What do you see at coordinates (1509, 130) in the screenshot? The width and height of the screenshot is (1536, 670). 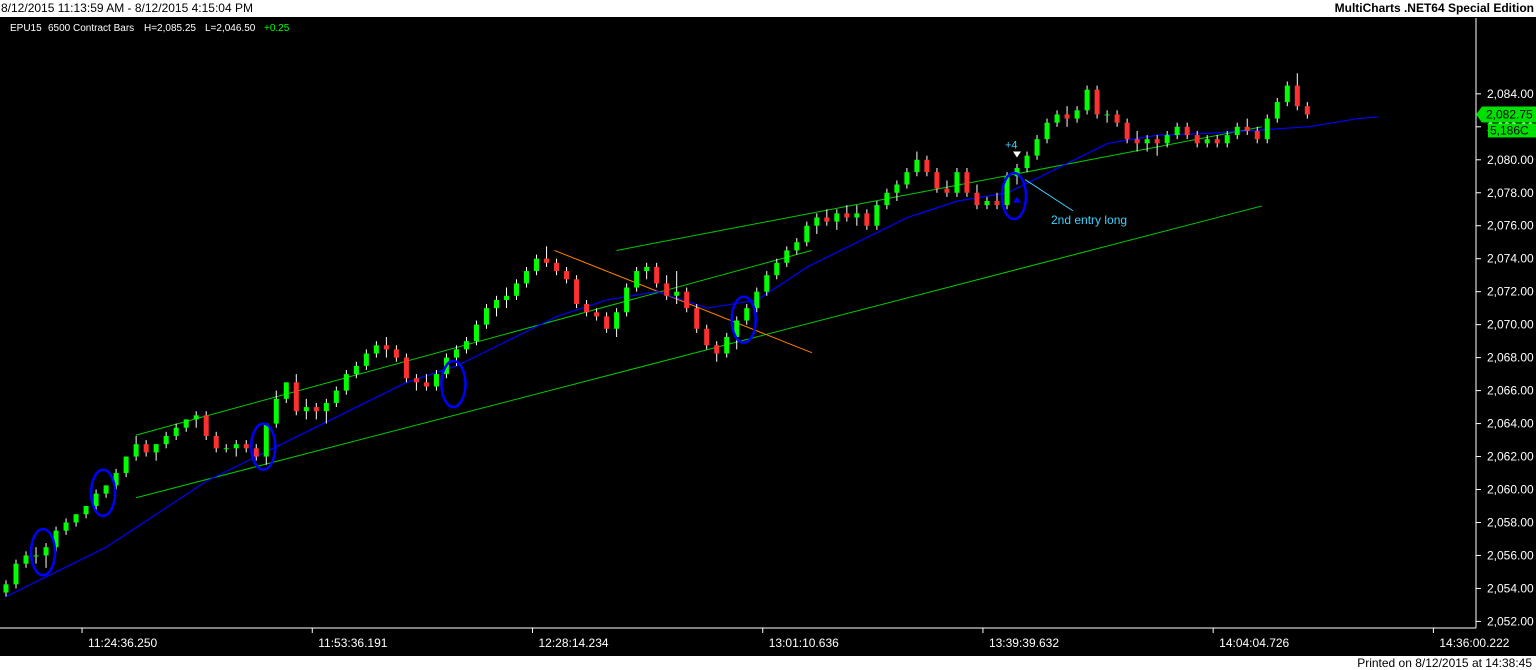 I see `volume-label: 5,186C` at bounding box center [1509, 130].